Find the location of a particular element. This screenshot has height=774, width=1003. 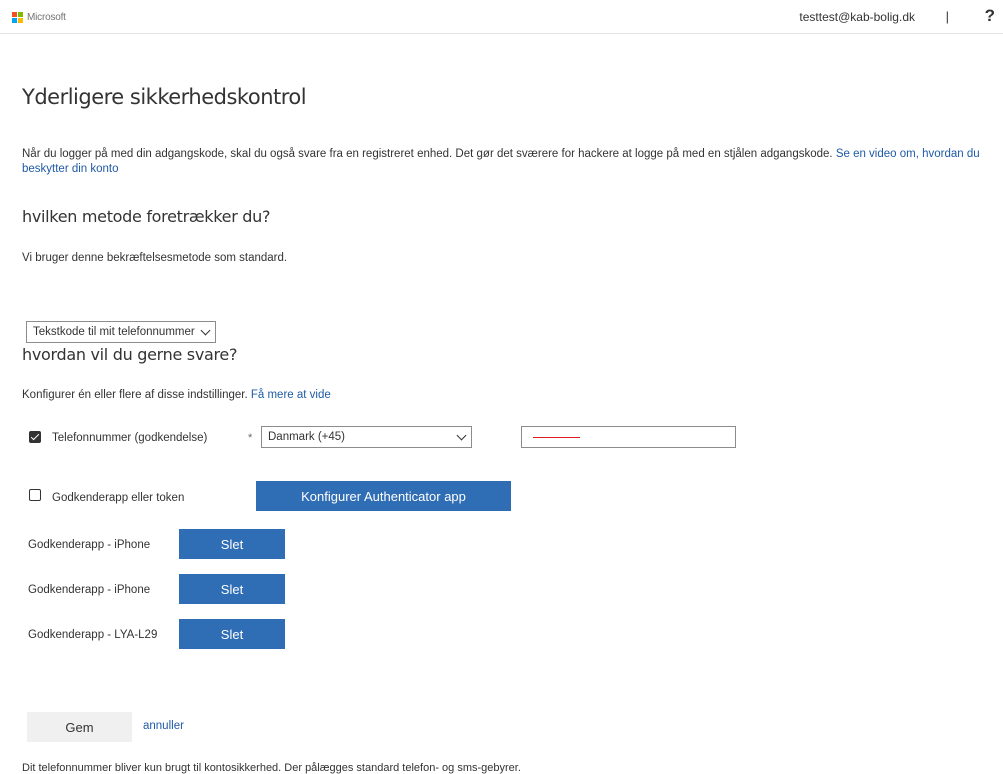

top-bar: Microsoft testtest@kab-bolig.dk | ? is located at coordinates (501, 17).